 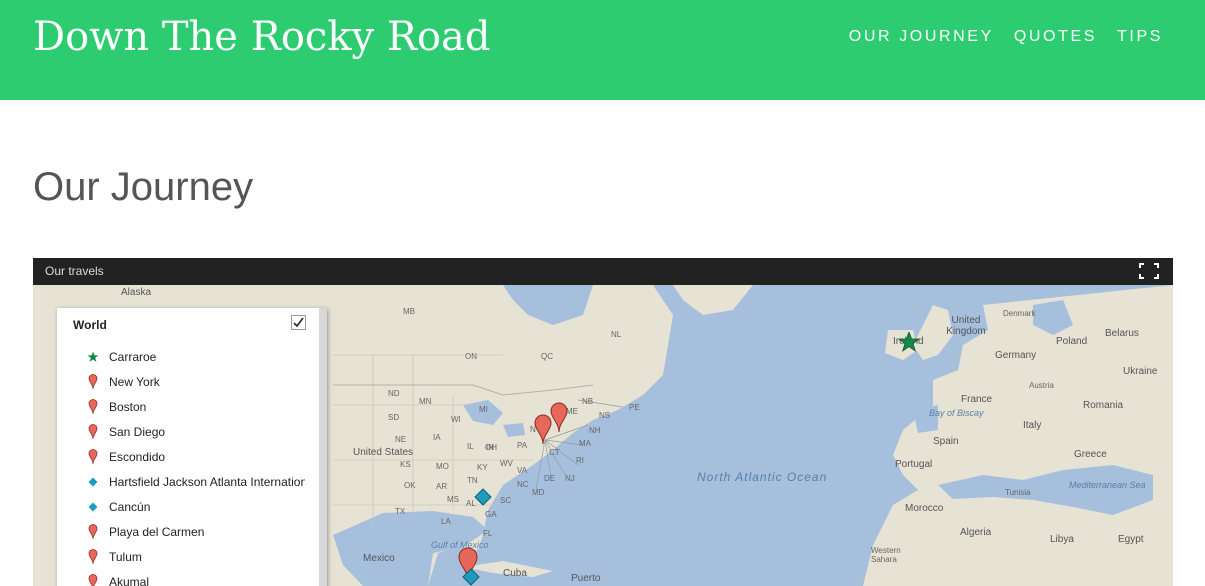 I want to click on map-label-ri: RI, so click(x=580, y=460).